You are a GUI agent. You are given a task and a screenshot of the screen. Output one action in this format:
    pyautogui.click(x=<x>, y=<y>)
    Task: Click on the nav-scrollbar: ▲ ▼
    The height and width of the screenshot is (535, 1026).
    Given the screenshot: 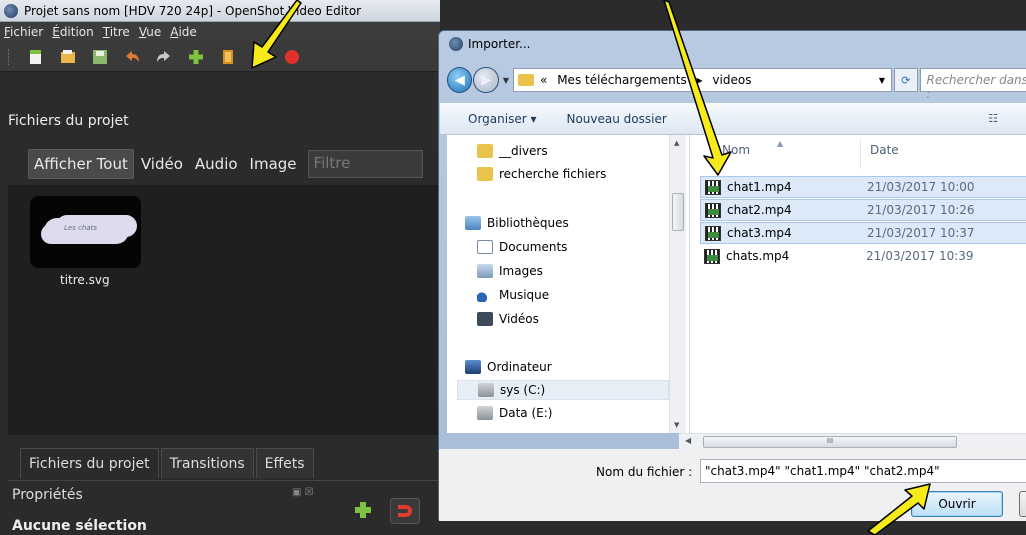 What is the action you would take?
    pyautogui.click(x=677, y=284)
    